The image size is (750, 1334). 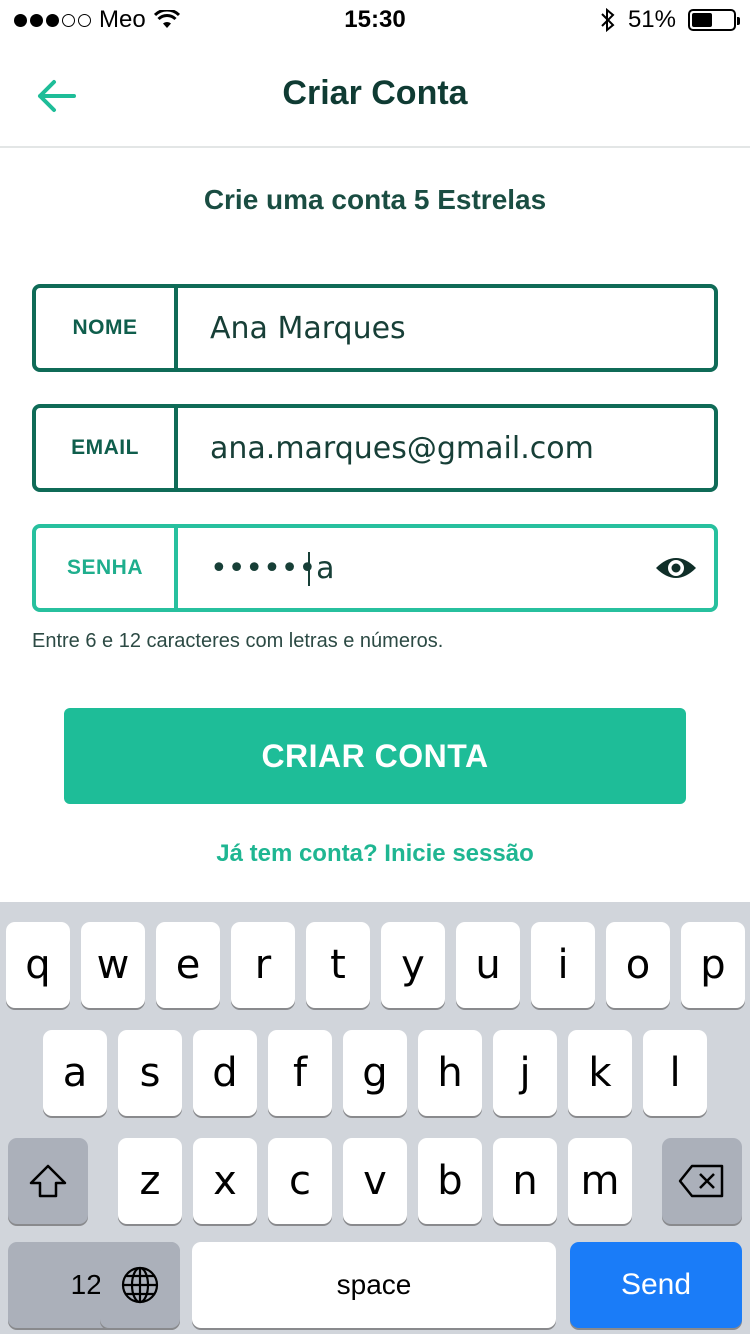 I want to click on globe-key, so click(x=140, y=1285).